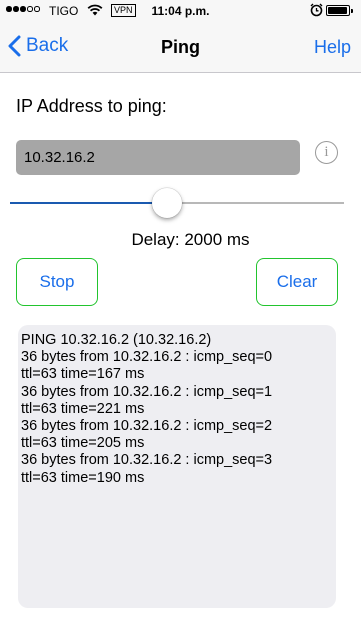 Image resolution: width=361 pixels, height=640 pixels. Describe the element at coordinates (316, 11) in the screenshot. I see `alarm-icon` at that location.